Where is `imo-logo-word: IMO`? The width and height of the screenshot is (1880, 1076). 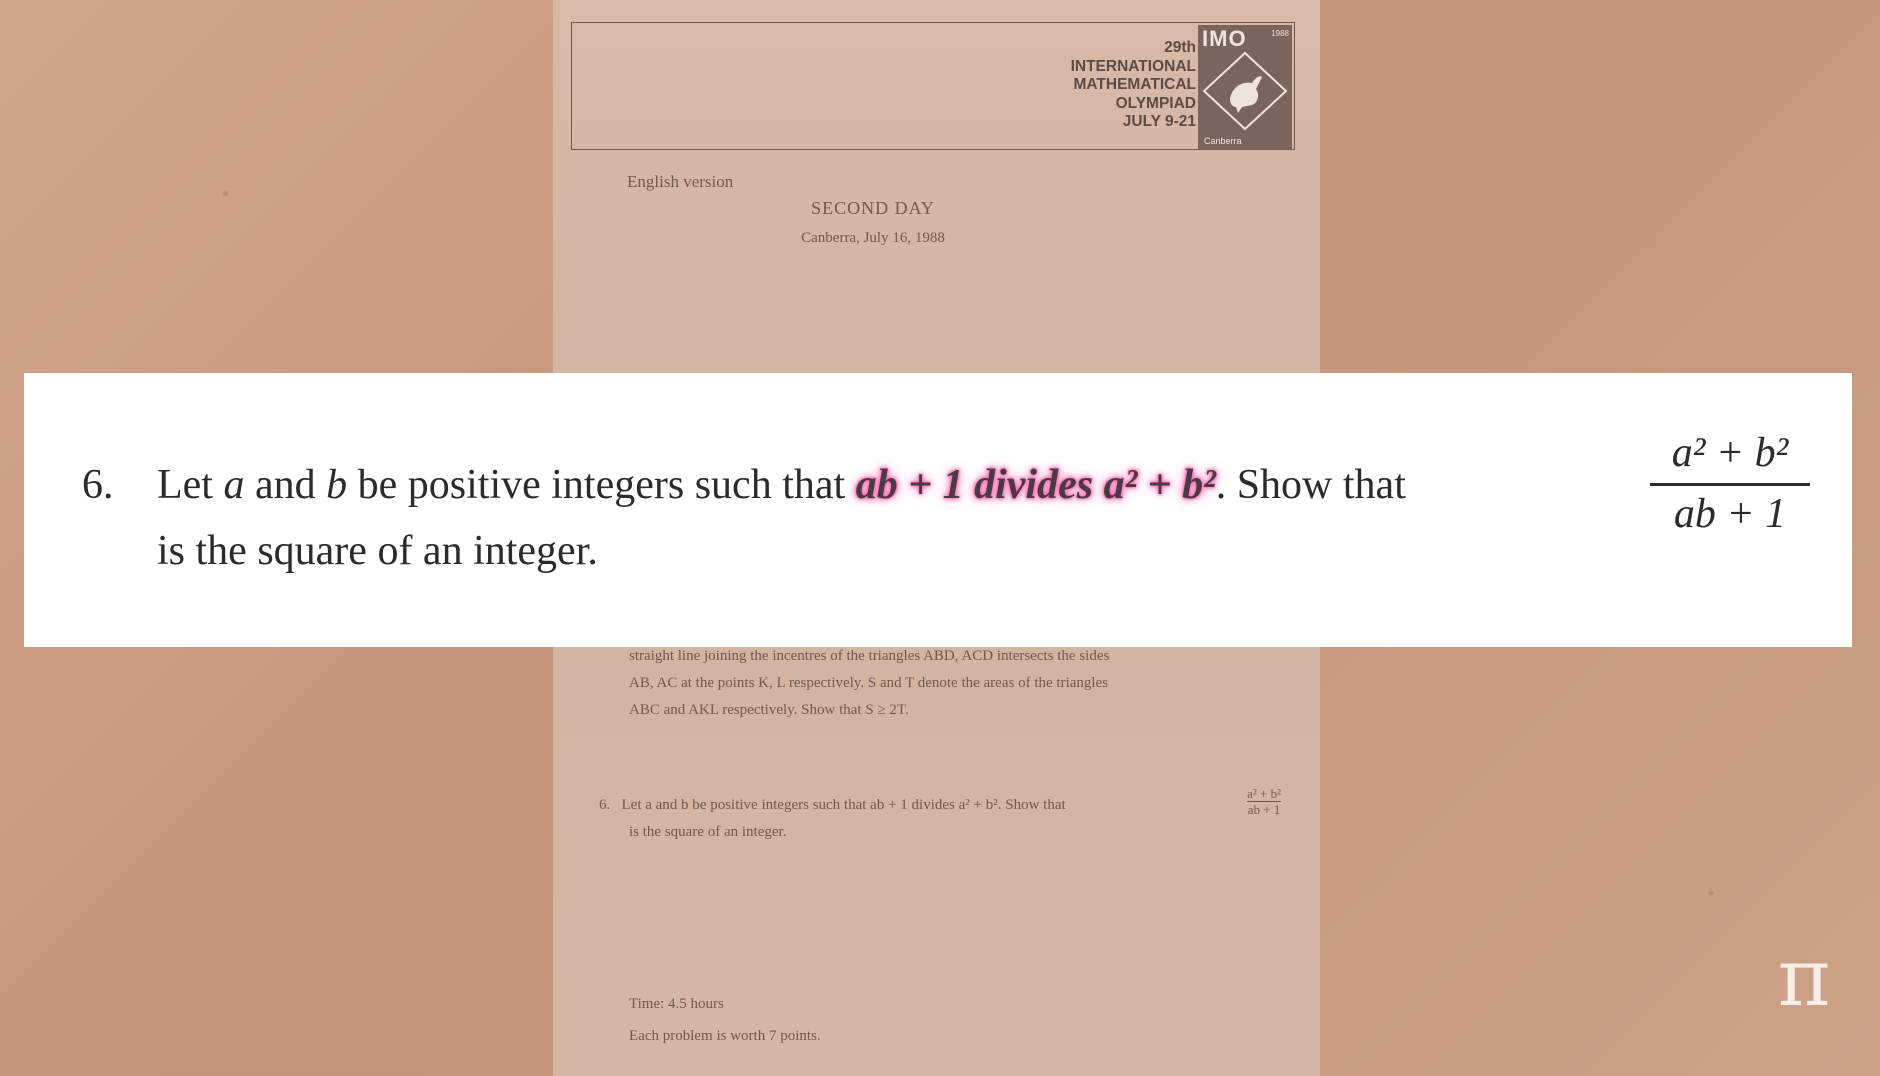 imo-logo-word: IMO is located at coordinates (1224, 38).